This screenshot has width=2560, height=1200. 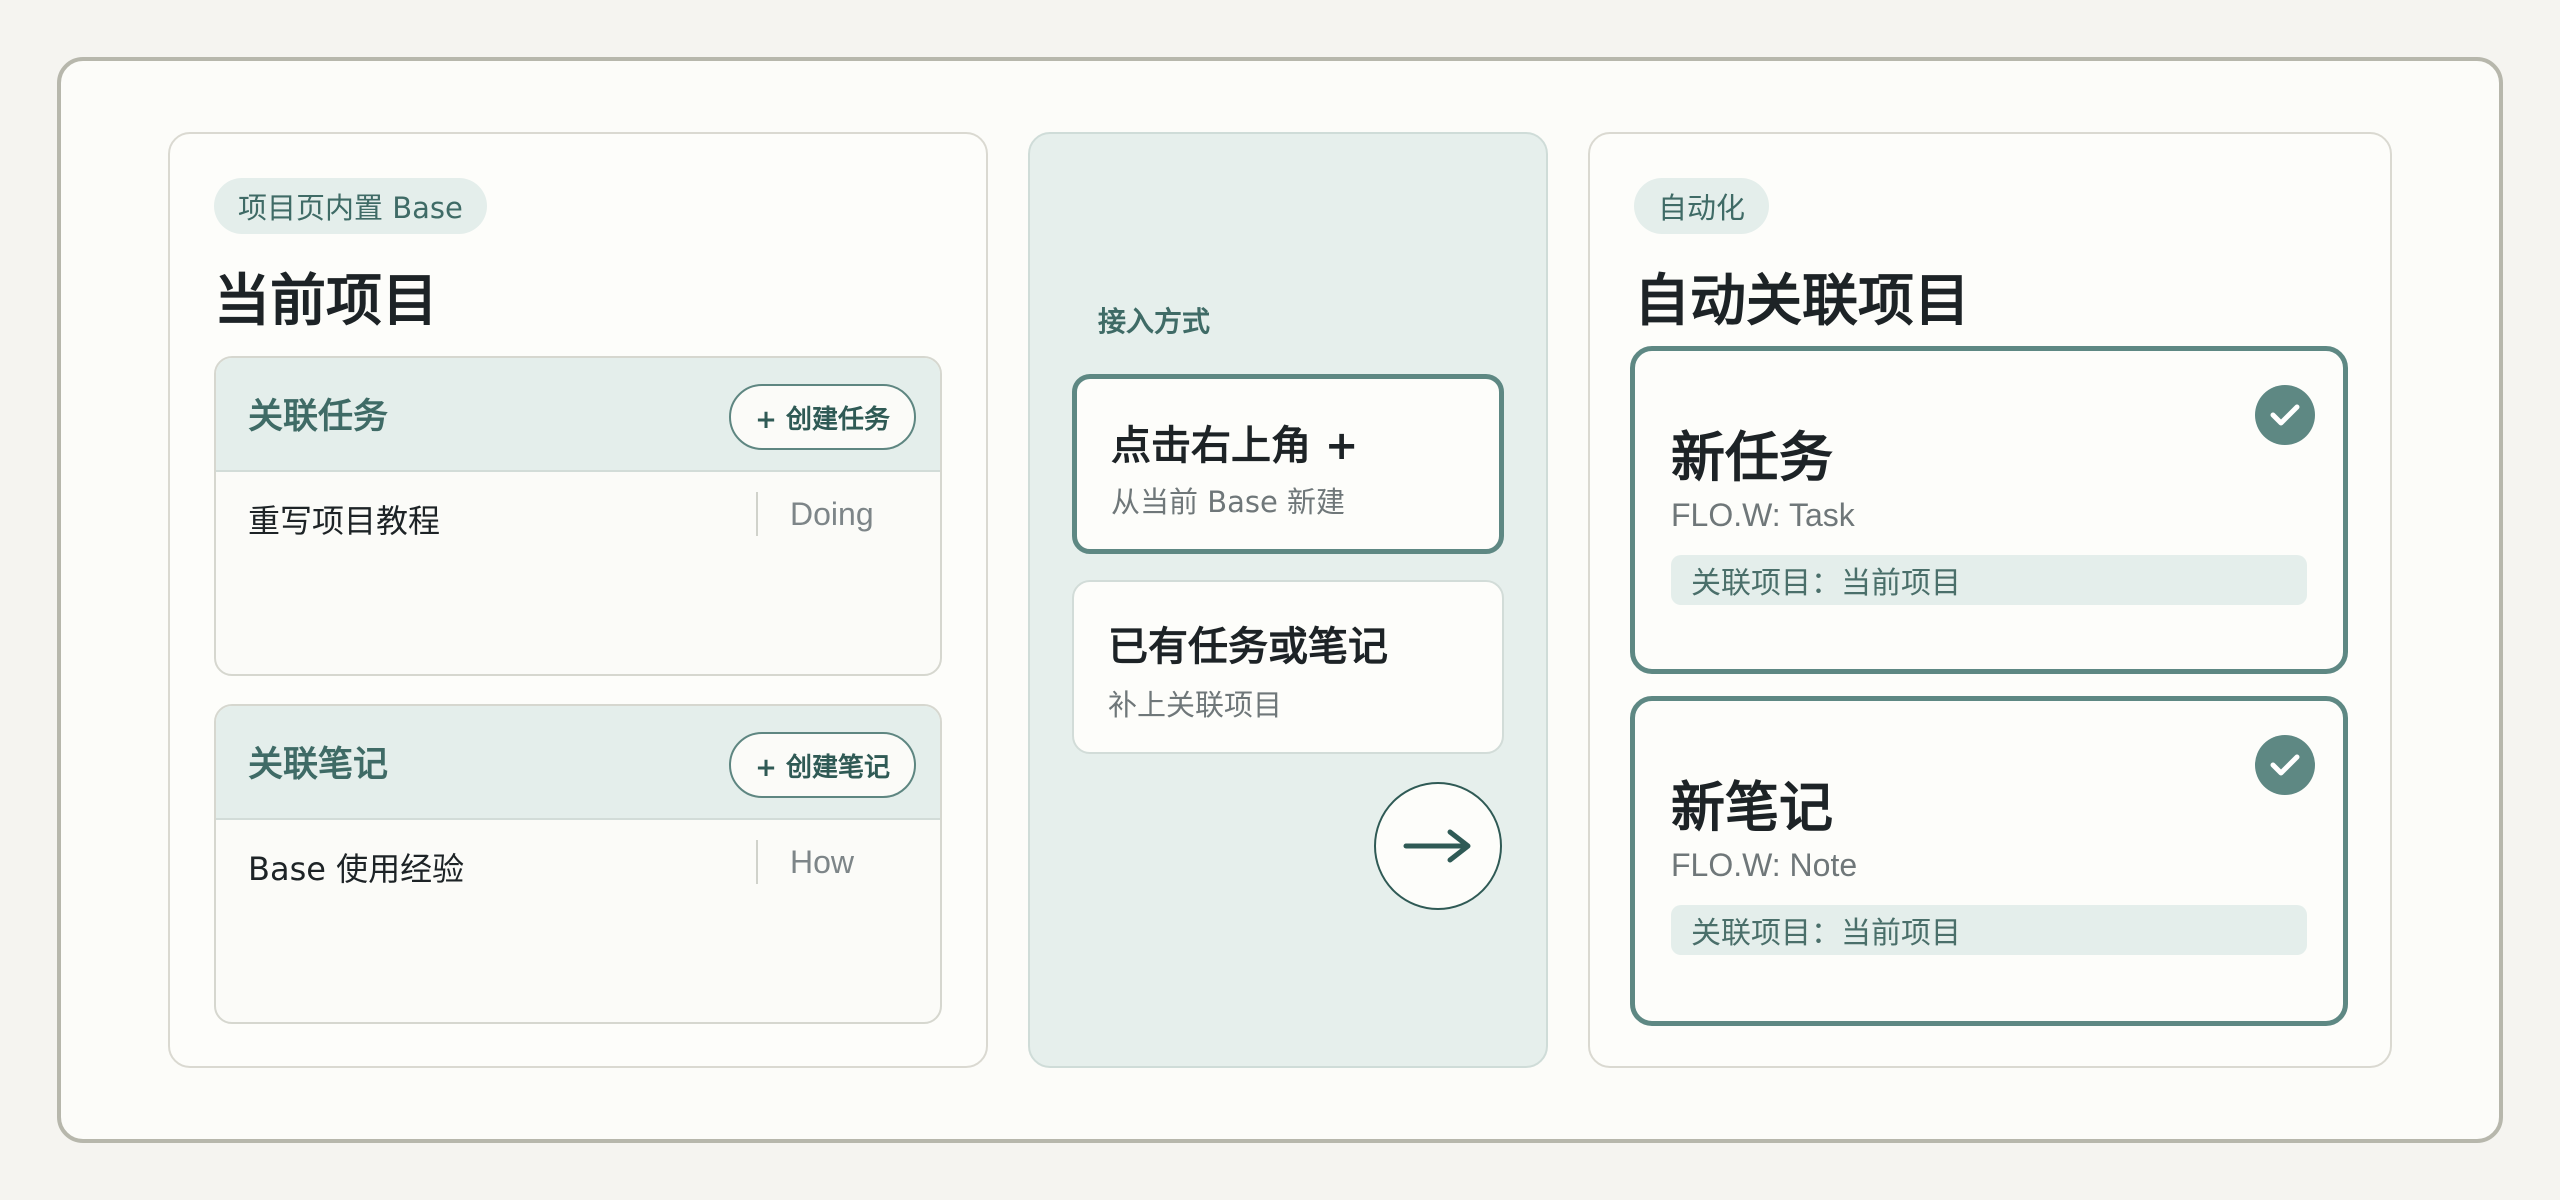 I want to click on option-title: 已有任务或笔记, so click(x=1248, y=647).